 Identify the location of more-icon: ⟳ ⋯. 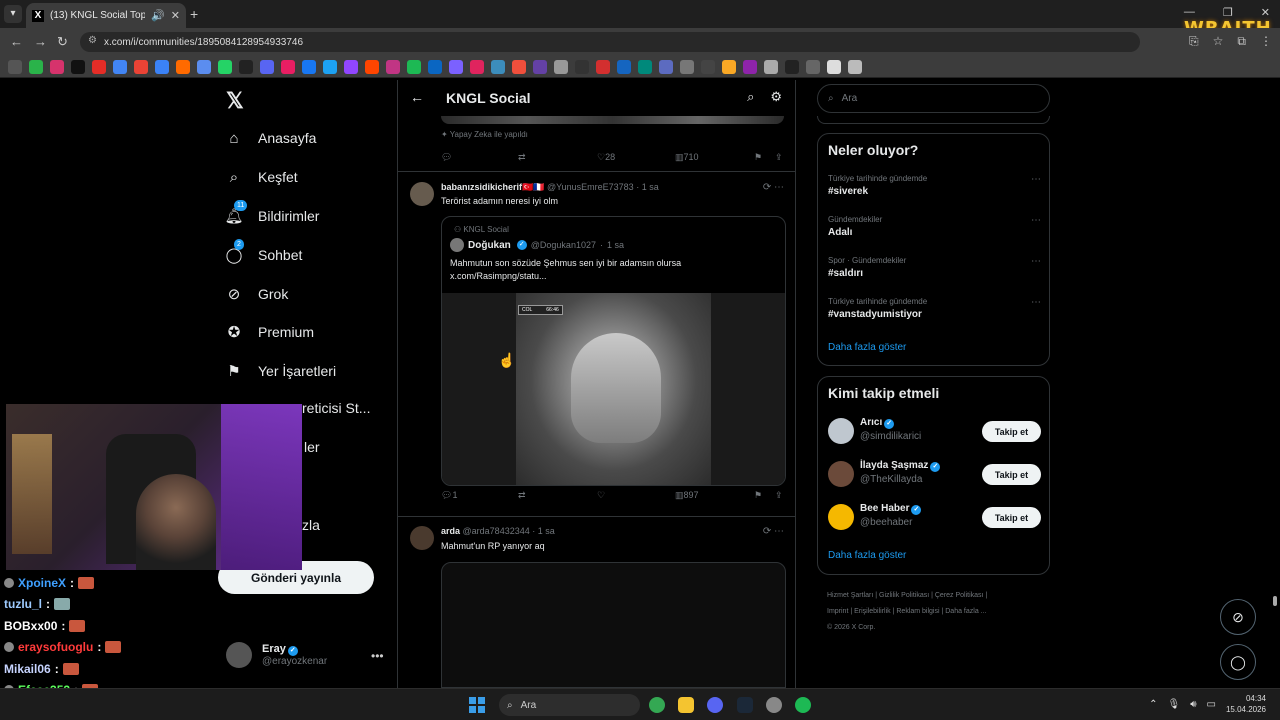
(773, 531).